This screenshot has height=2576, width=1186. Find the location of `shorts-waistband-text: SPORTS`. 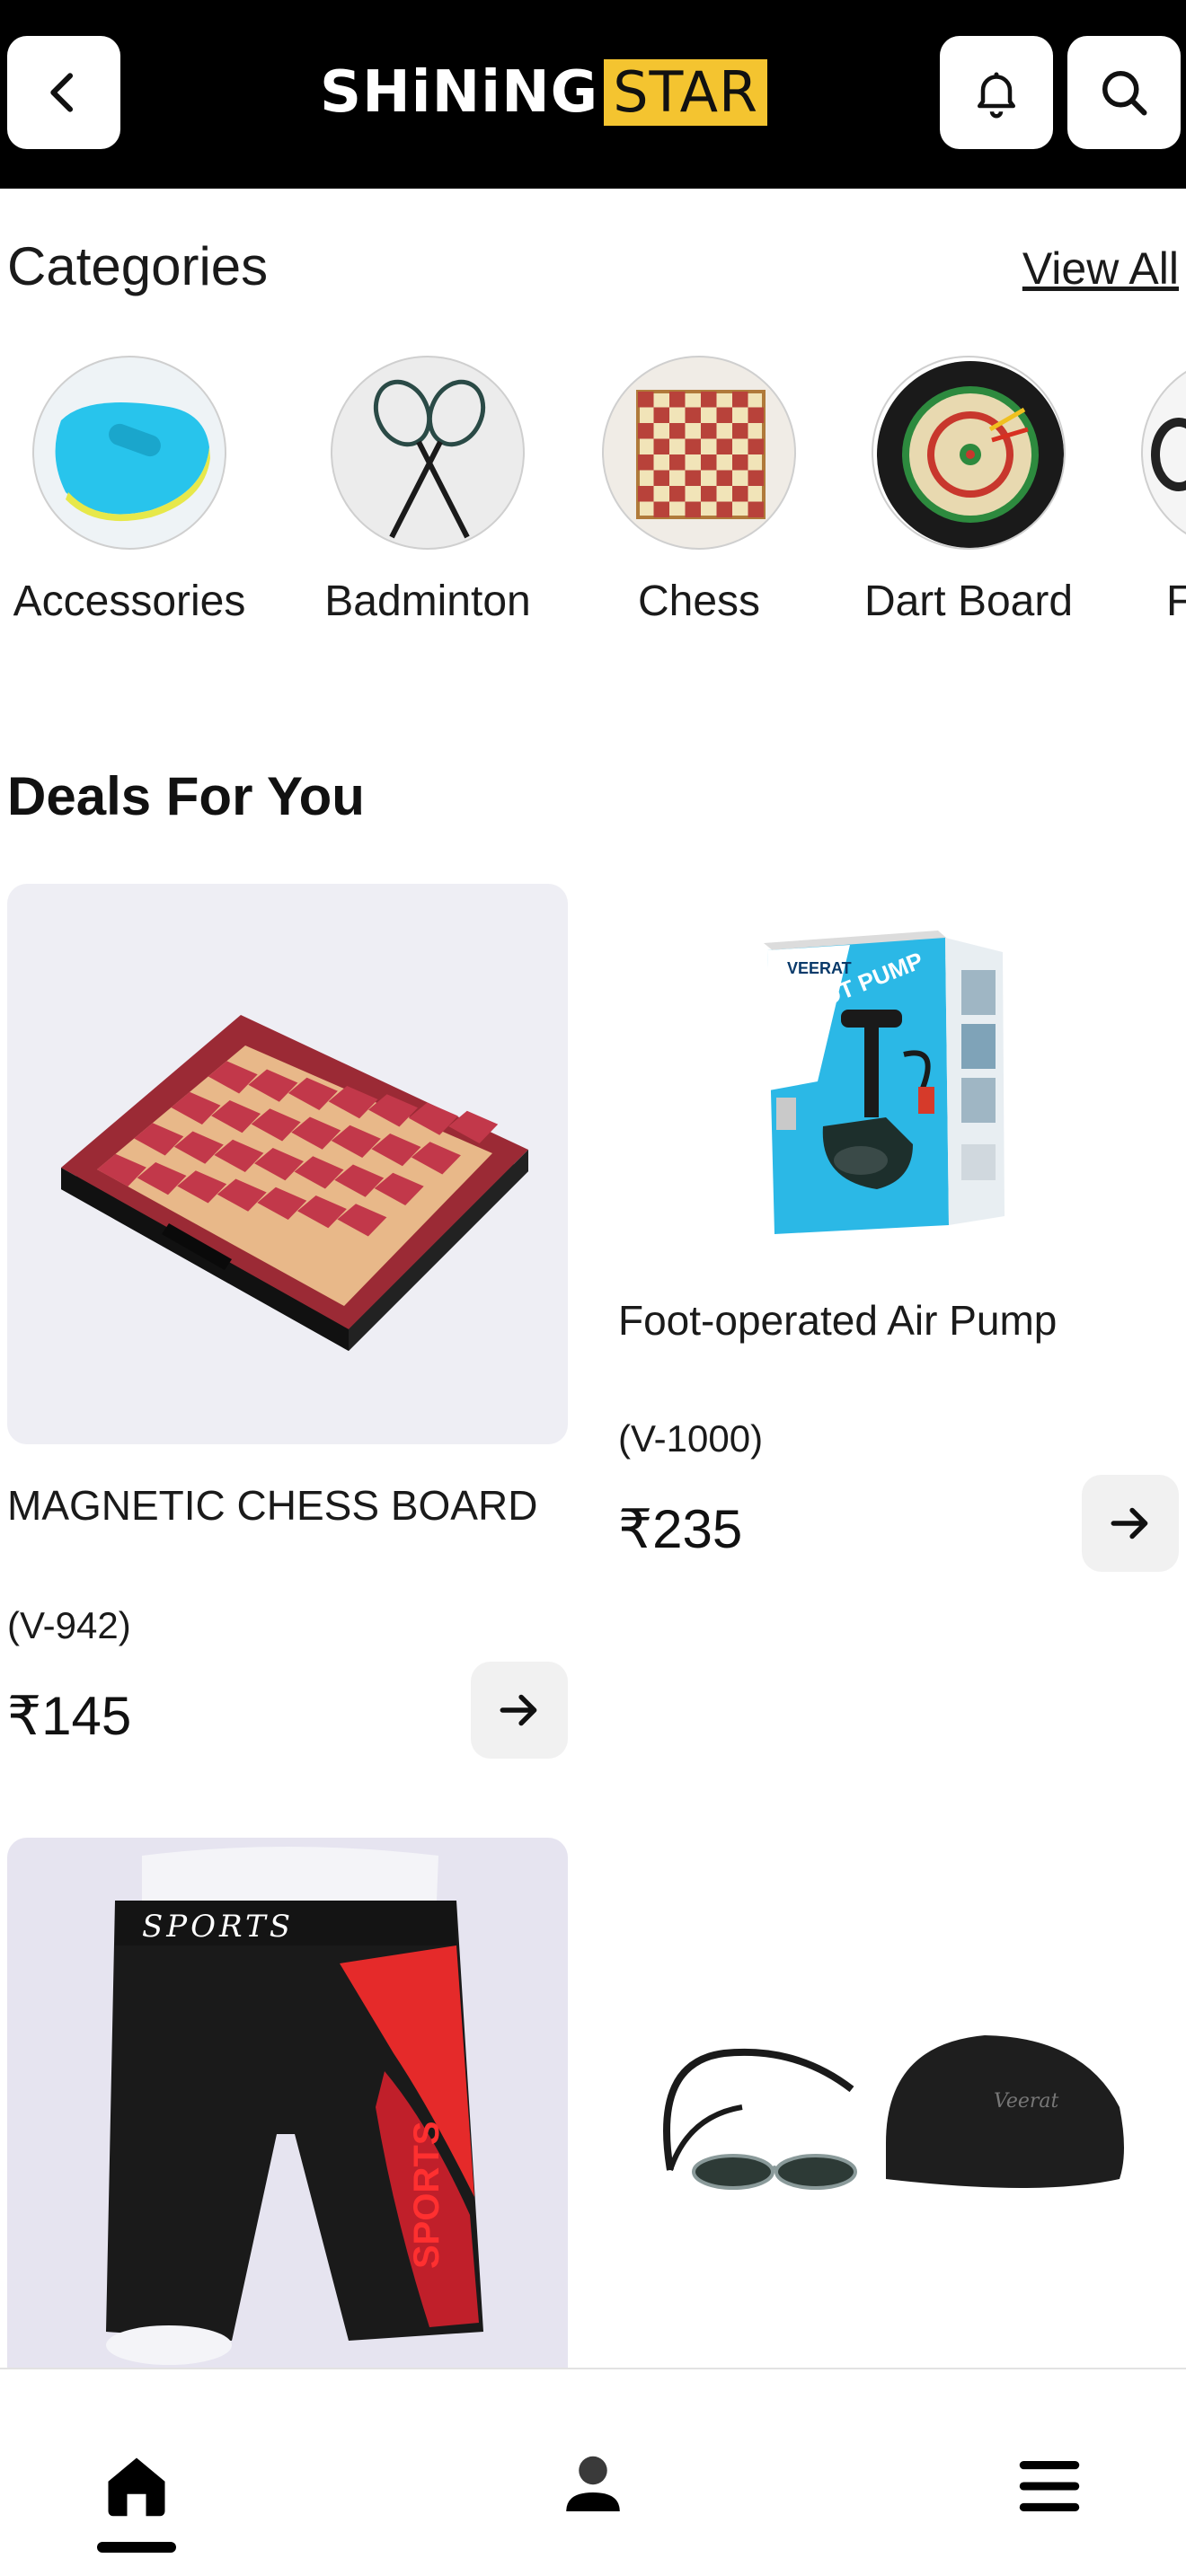

shorts-waistband-text: SPORTS is located at coordinates (218, 1927).